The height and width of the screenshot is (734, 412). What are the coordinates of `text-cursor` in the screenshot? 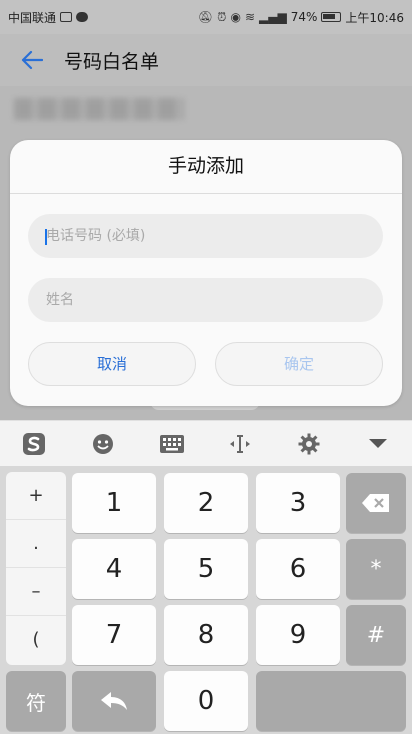 It's located at (46, 237).